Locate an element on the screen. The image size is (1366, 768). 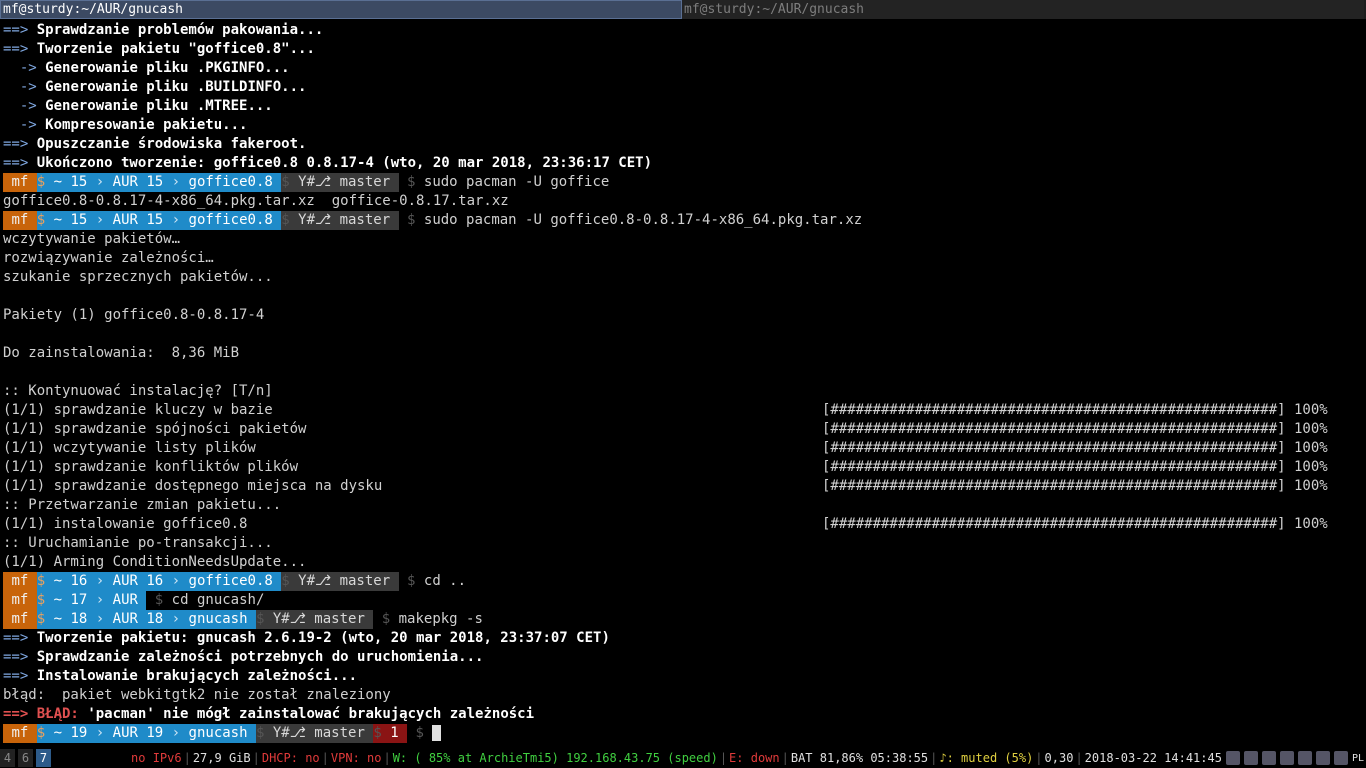
volume-status: ♪: muted (5%) is located at coordinates (986, 758).